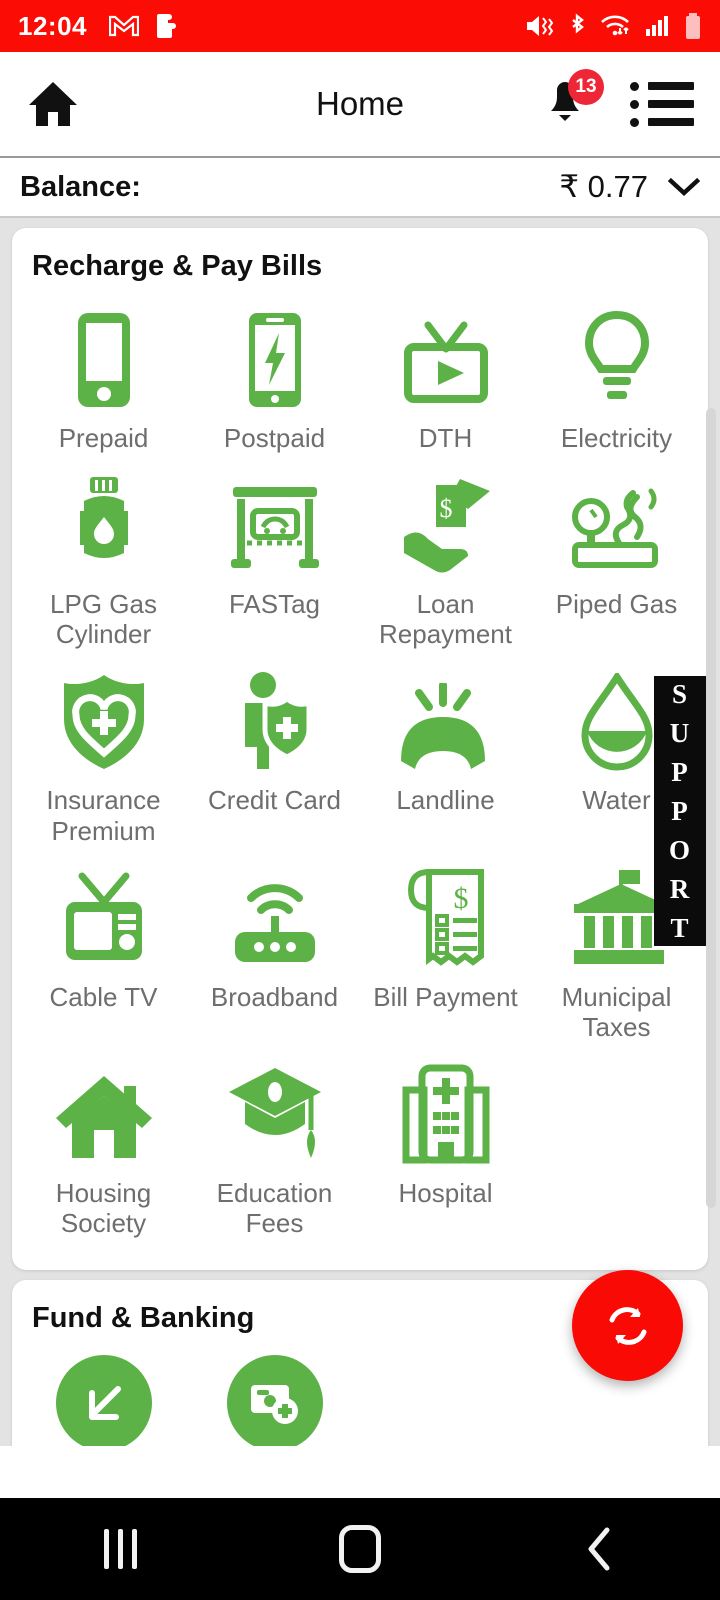  Describe the element at coordinates (274, 922) in the screenshot. I see `router-wifi-icon` at that location.